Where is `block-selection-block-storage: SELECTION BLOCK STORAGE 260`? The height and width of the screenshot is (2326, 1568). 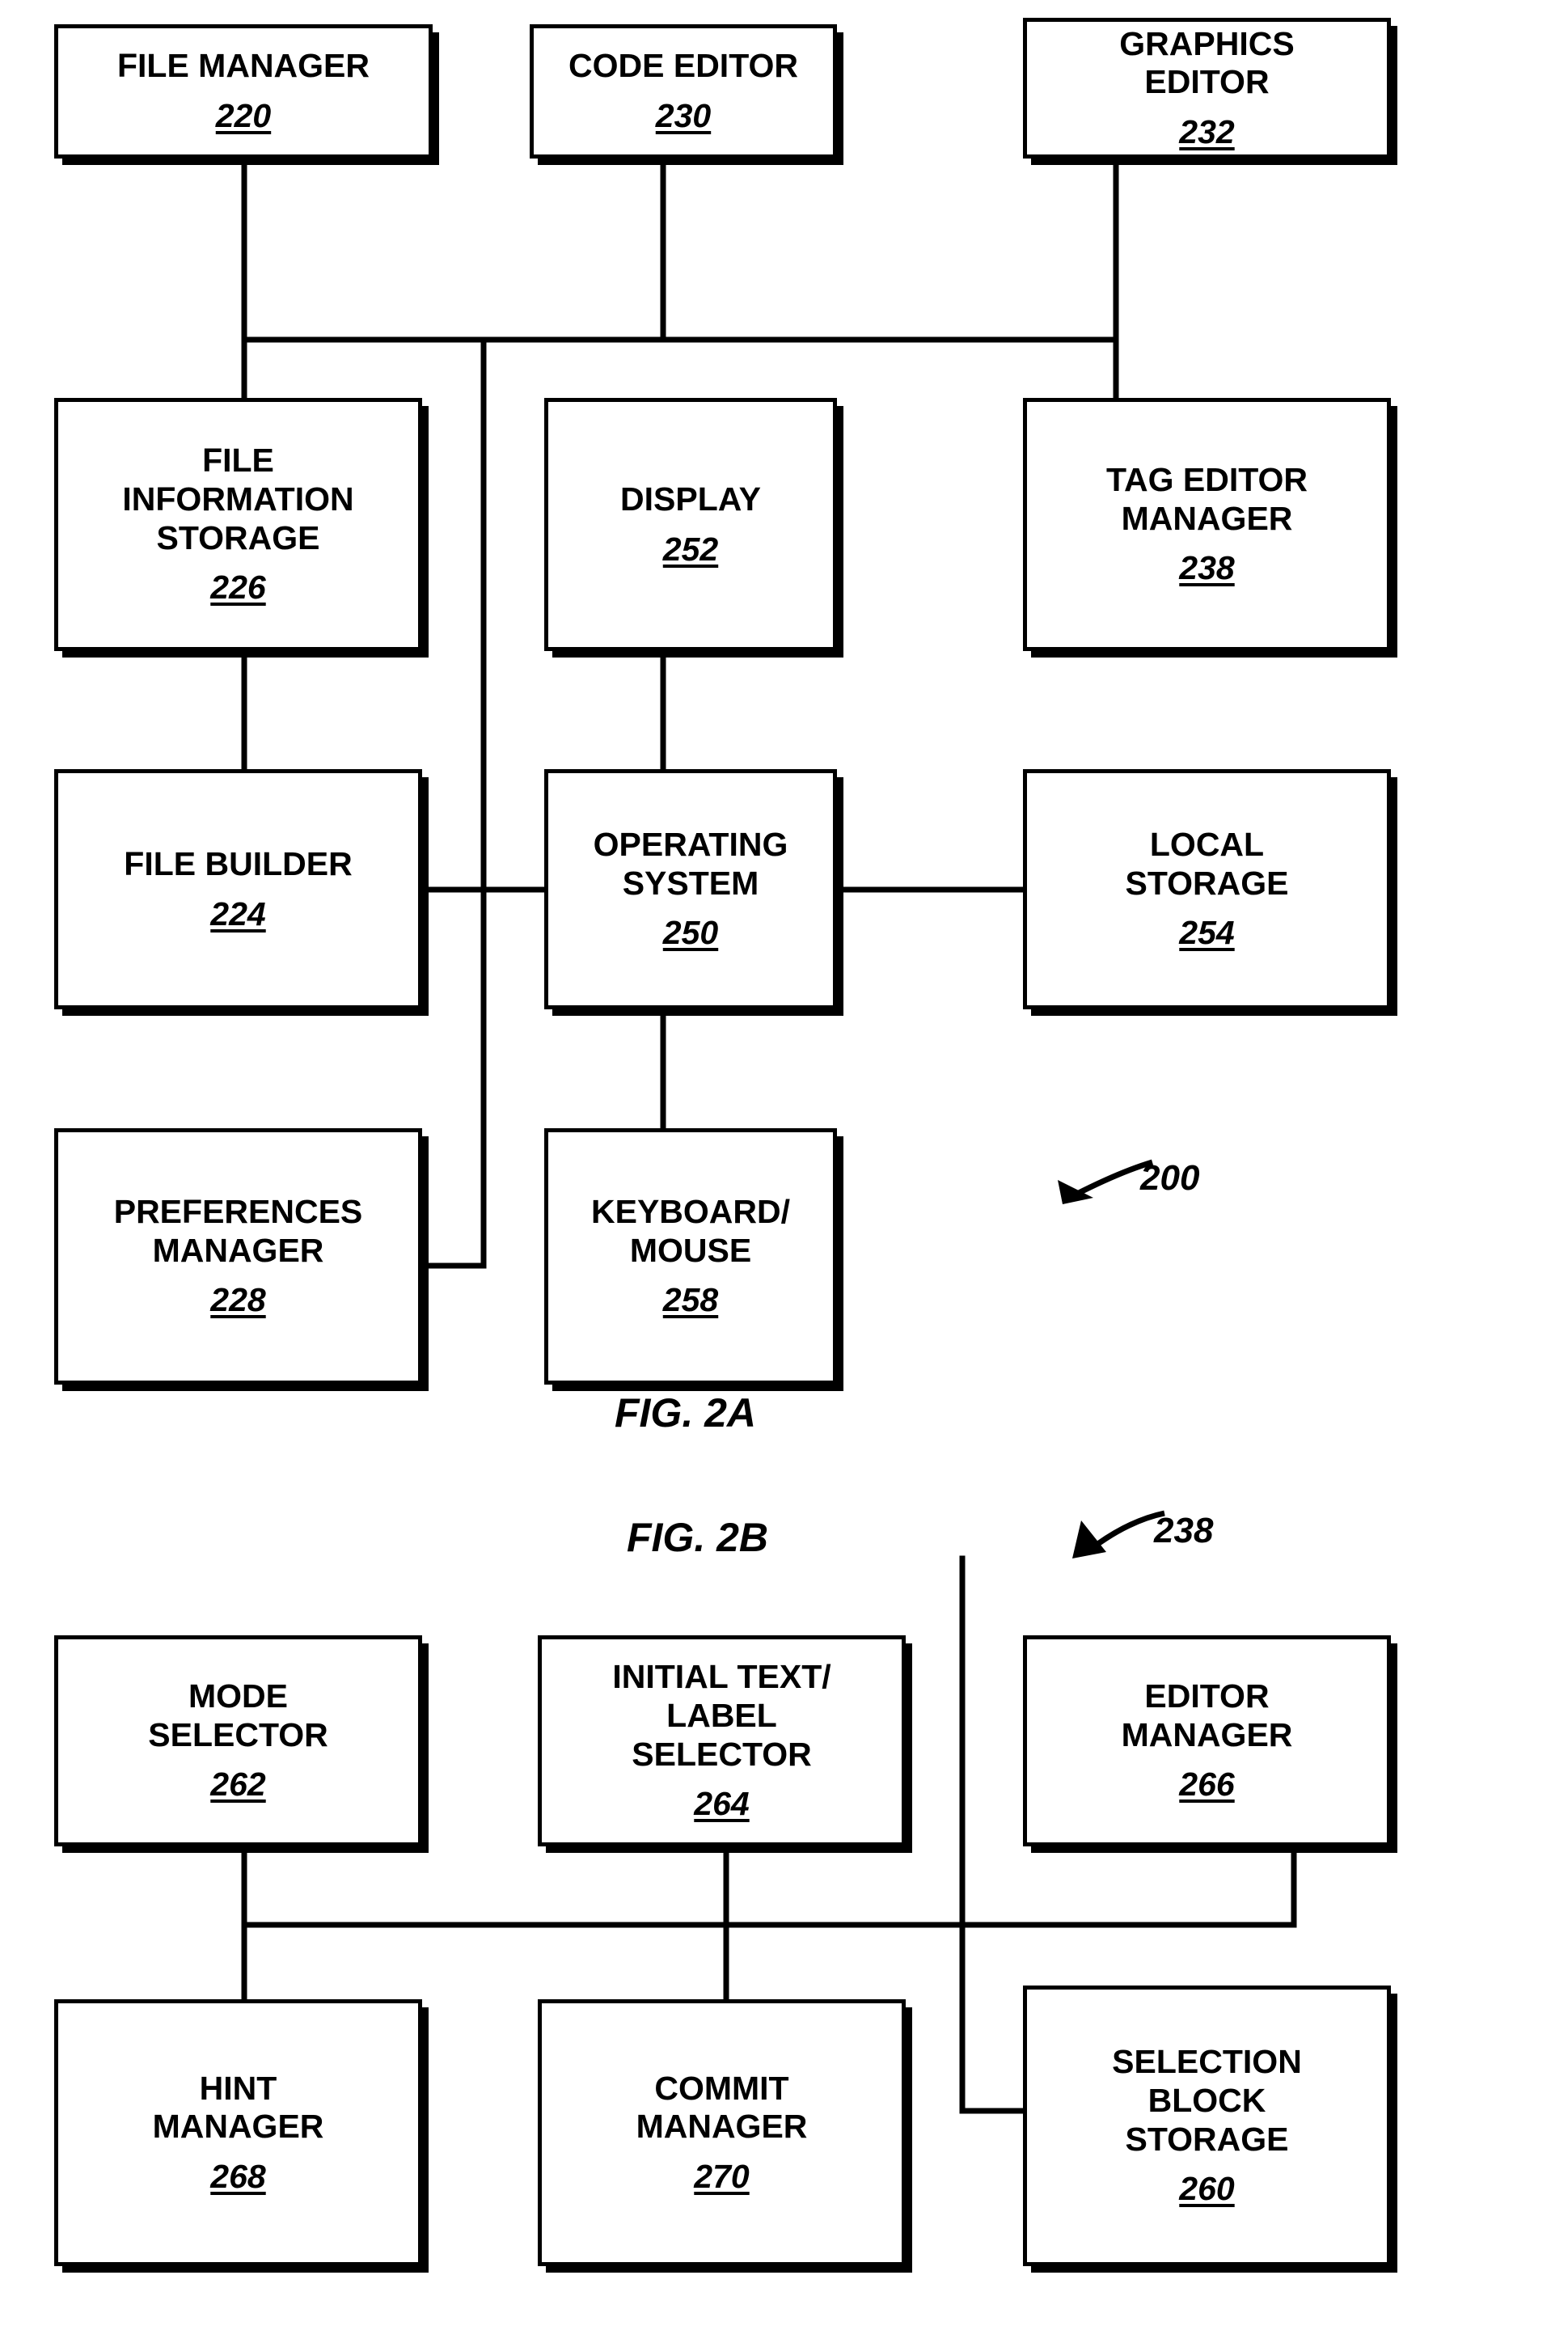 block-selection-block-storage: SELECTION BLOCK STORAGE 260 is located at coordinates (1207, 2126).